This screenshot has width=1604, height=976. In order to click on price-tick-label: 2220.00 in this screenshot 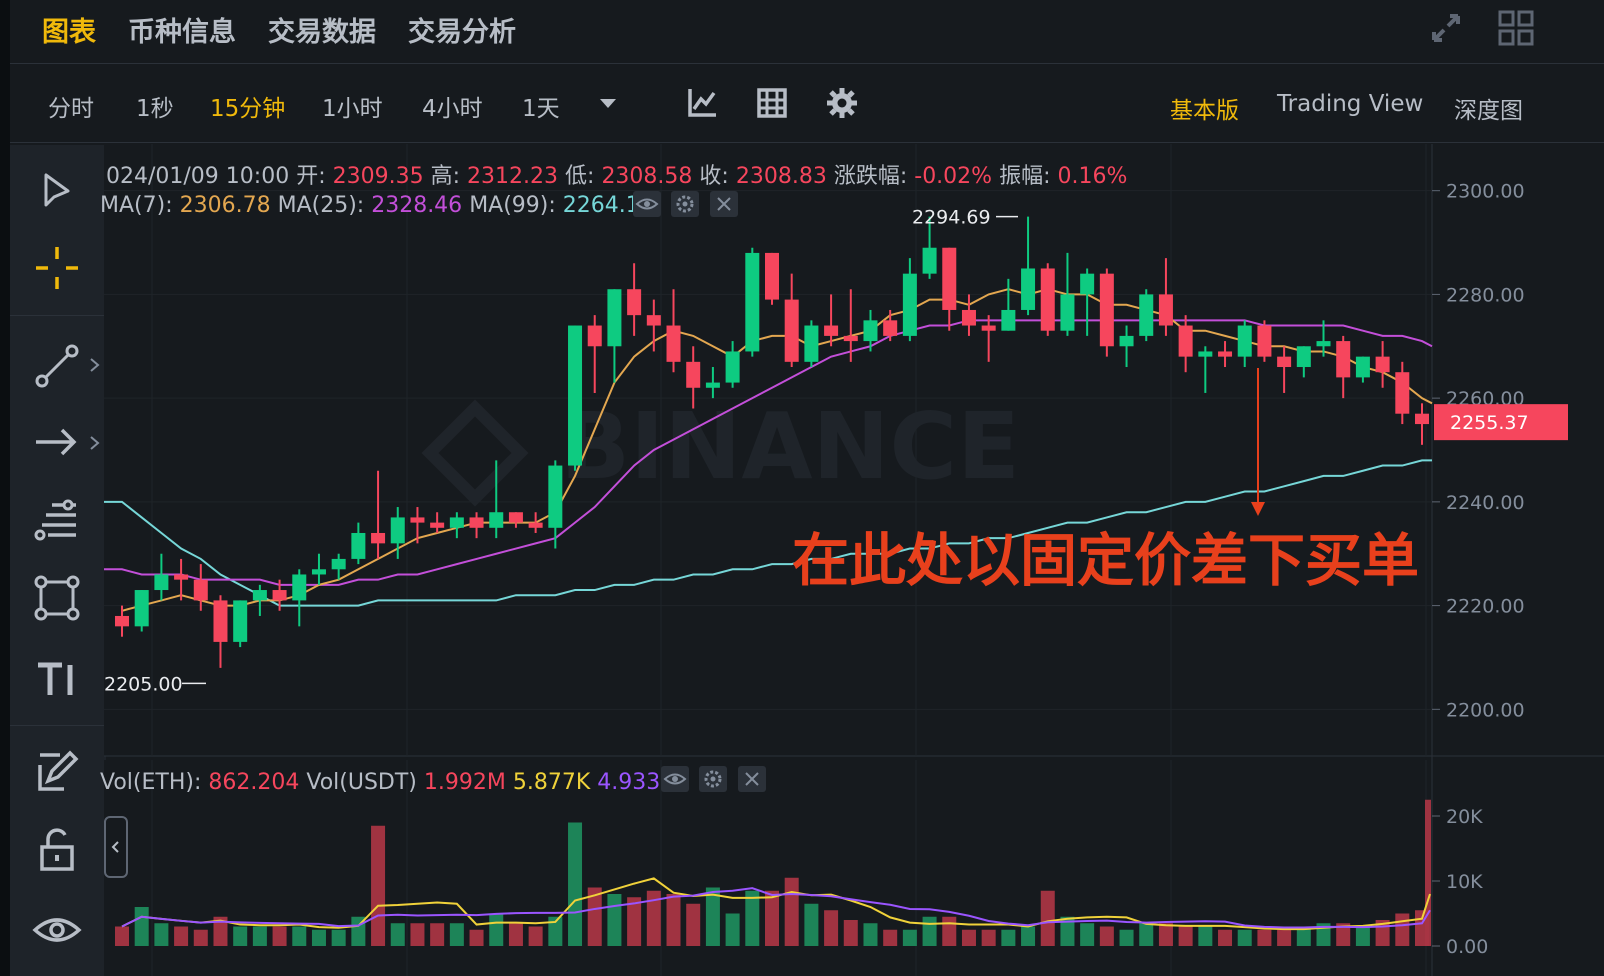, I will do `click(1485, 607)`.